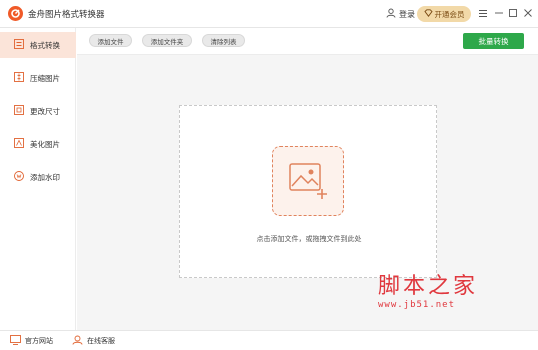 This screenshot has height=350, width=538. I want to click on vip-label: 开通会员, so click(449, 14).